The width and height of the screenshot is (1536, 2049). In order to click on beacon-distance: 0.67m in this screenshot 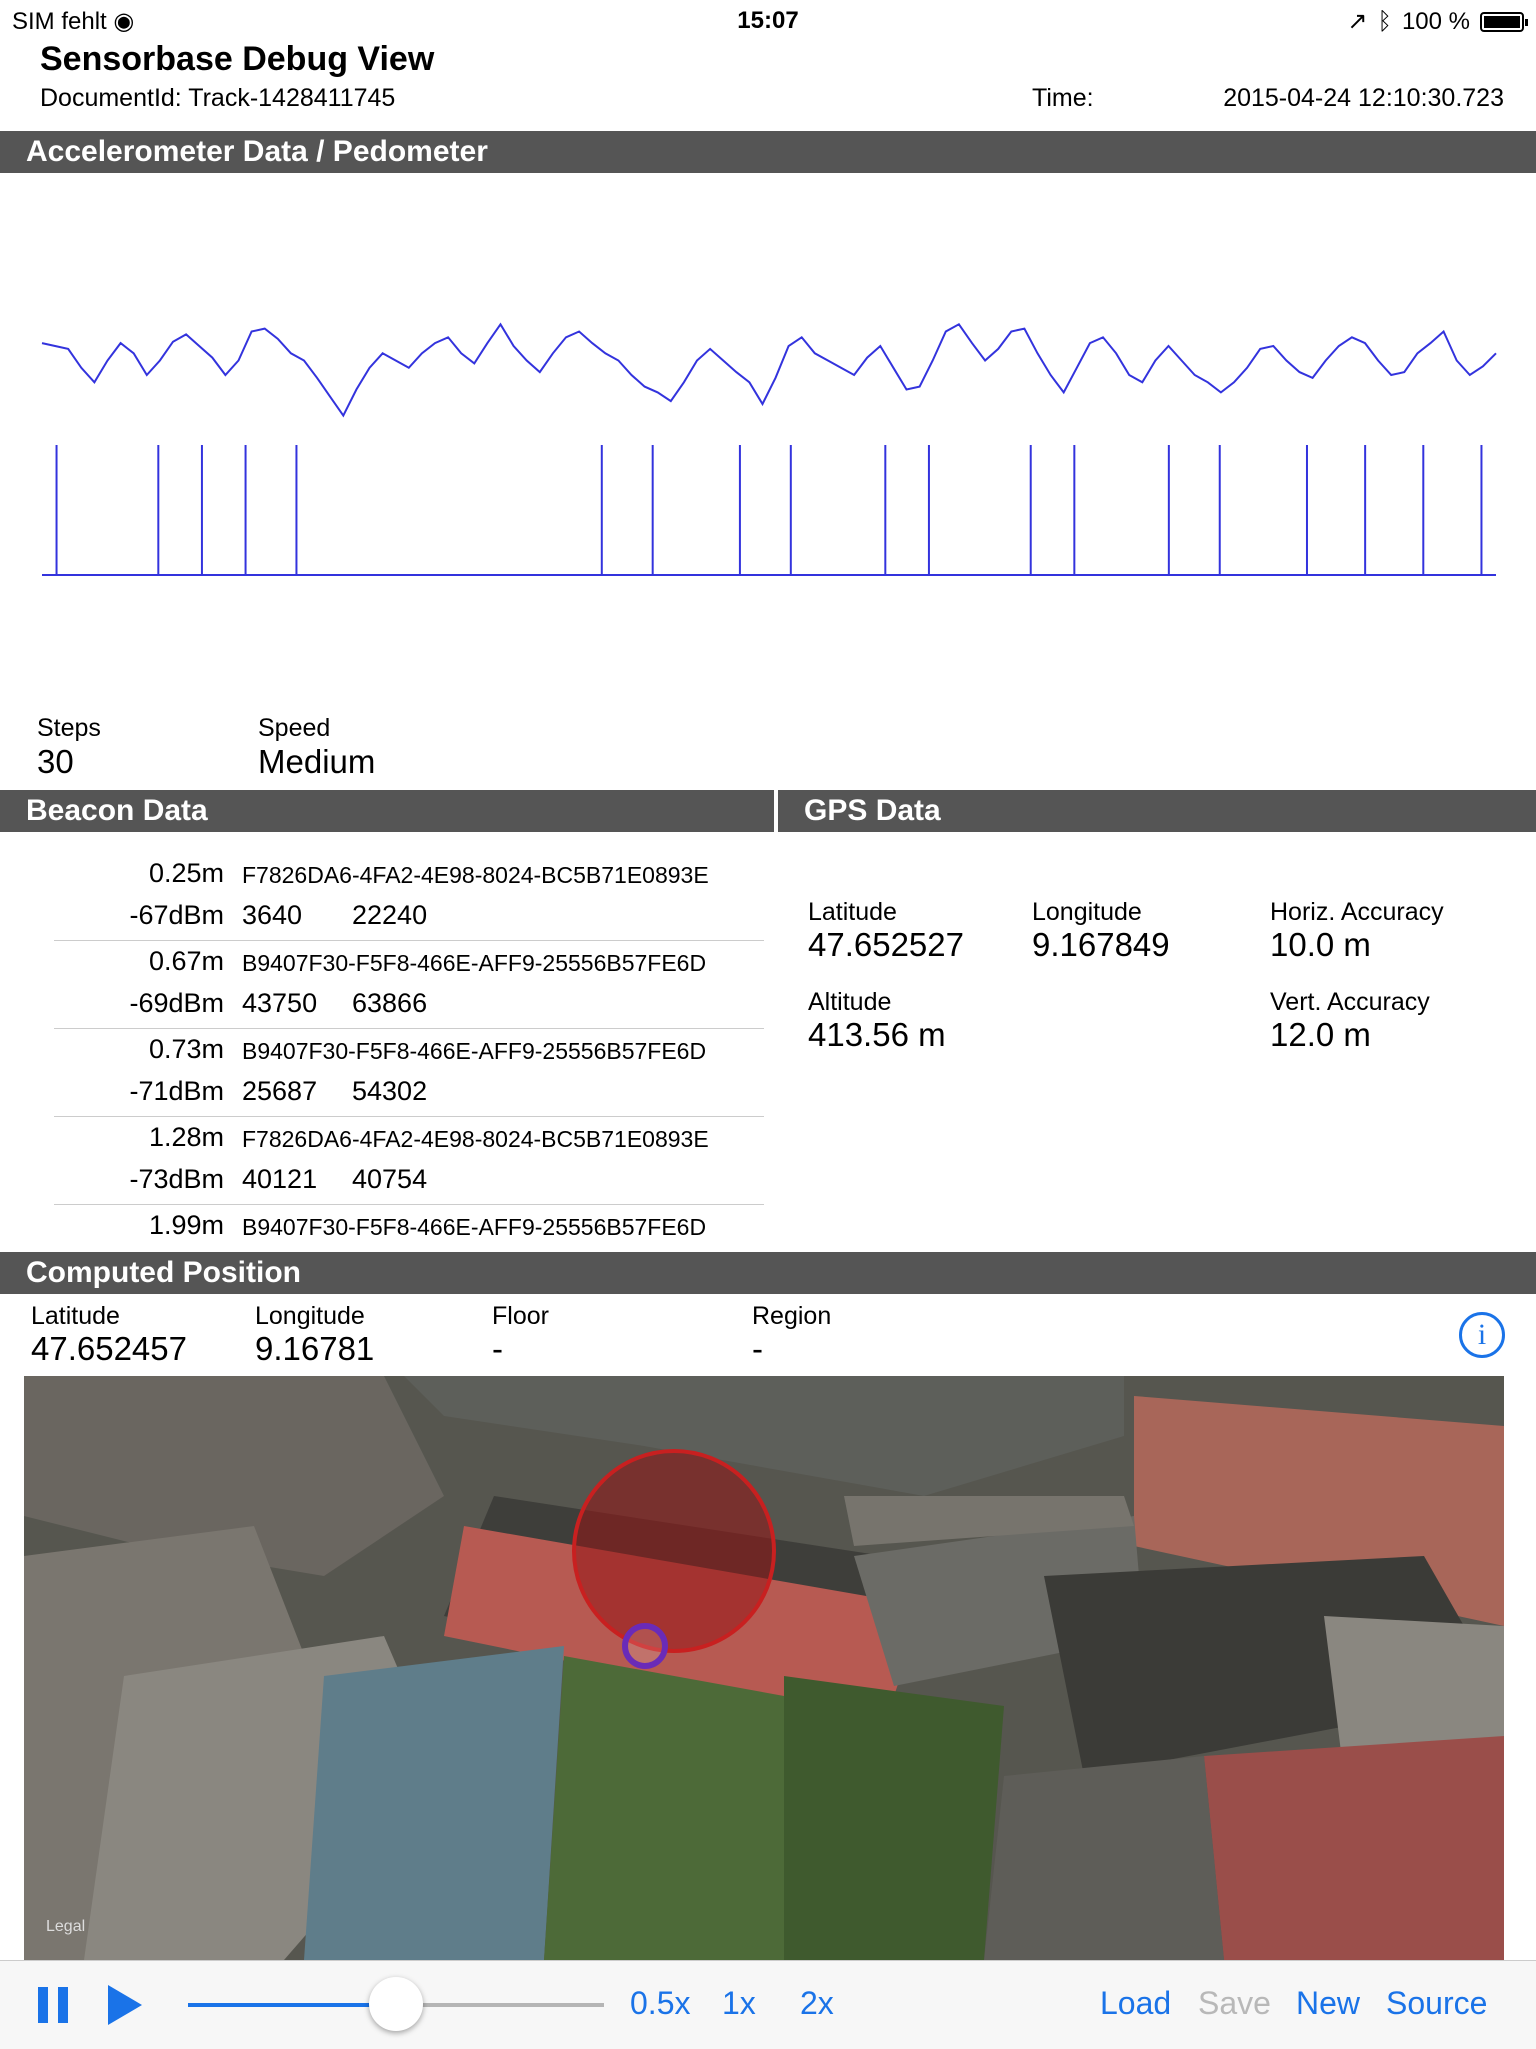, I will do `click(186, 961)`.